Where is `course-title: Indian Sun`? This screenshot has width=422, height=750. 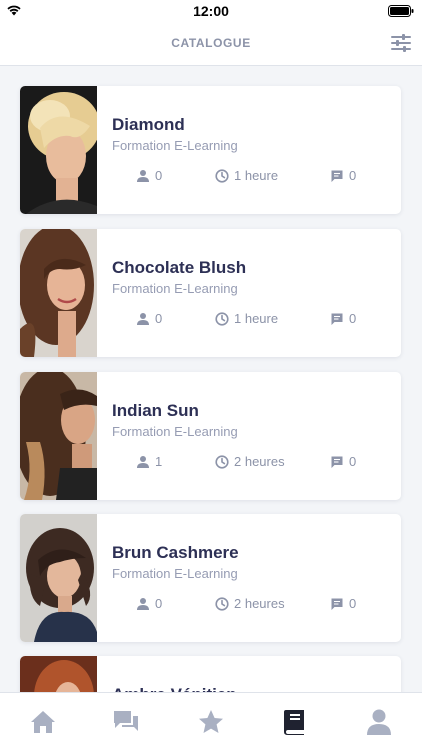 course-title: Indian Sun is located at coordinates (155, 410).